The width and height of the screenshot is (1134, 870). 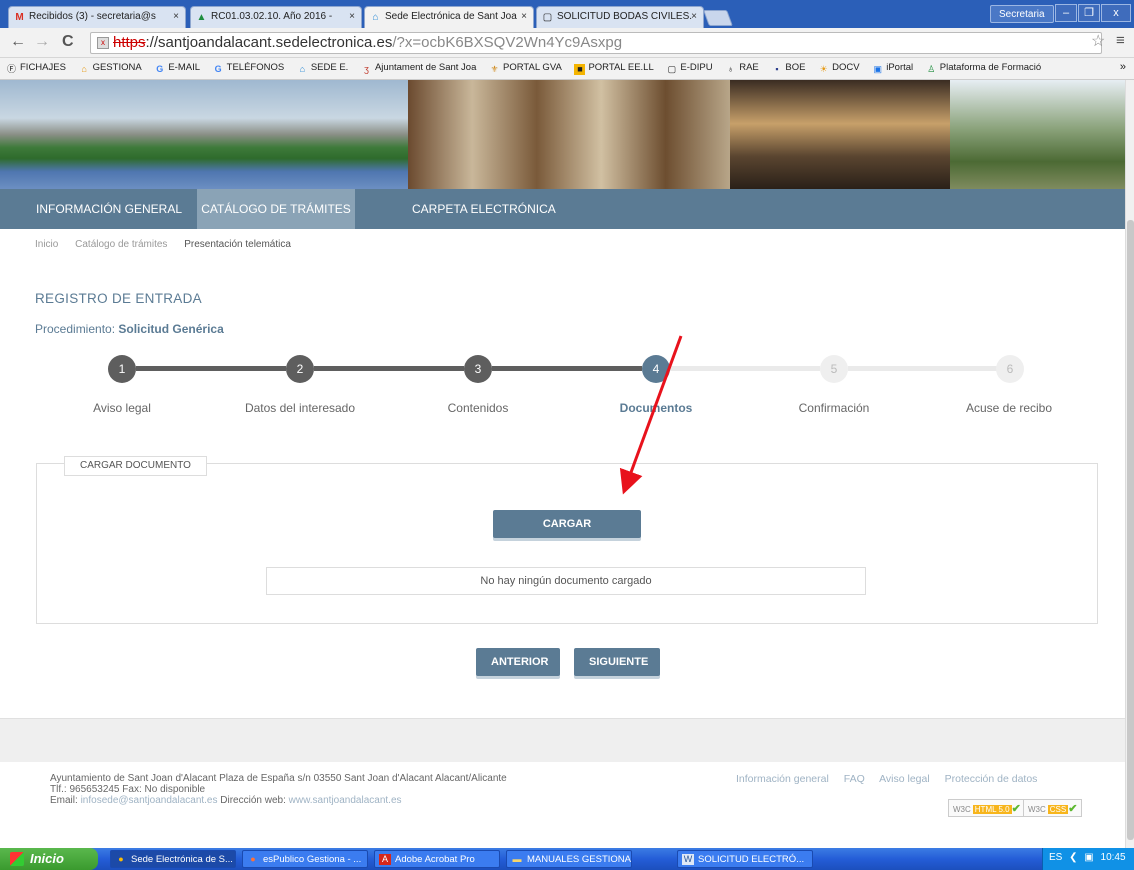 What do you see at coordinates (518, 662) in the screenshot?
I see `back-button: ANTERIOR` at bounding box center [518, 662].